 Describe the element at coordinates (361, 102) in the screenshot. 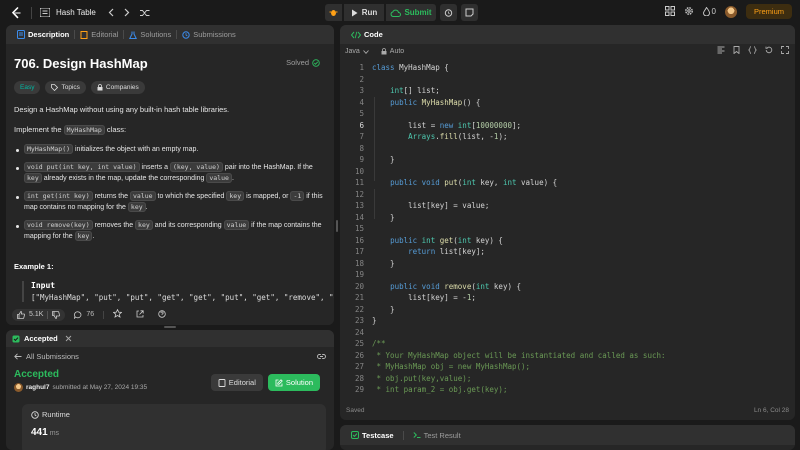

I see `line-number: 4` at that location.